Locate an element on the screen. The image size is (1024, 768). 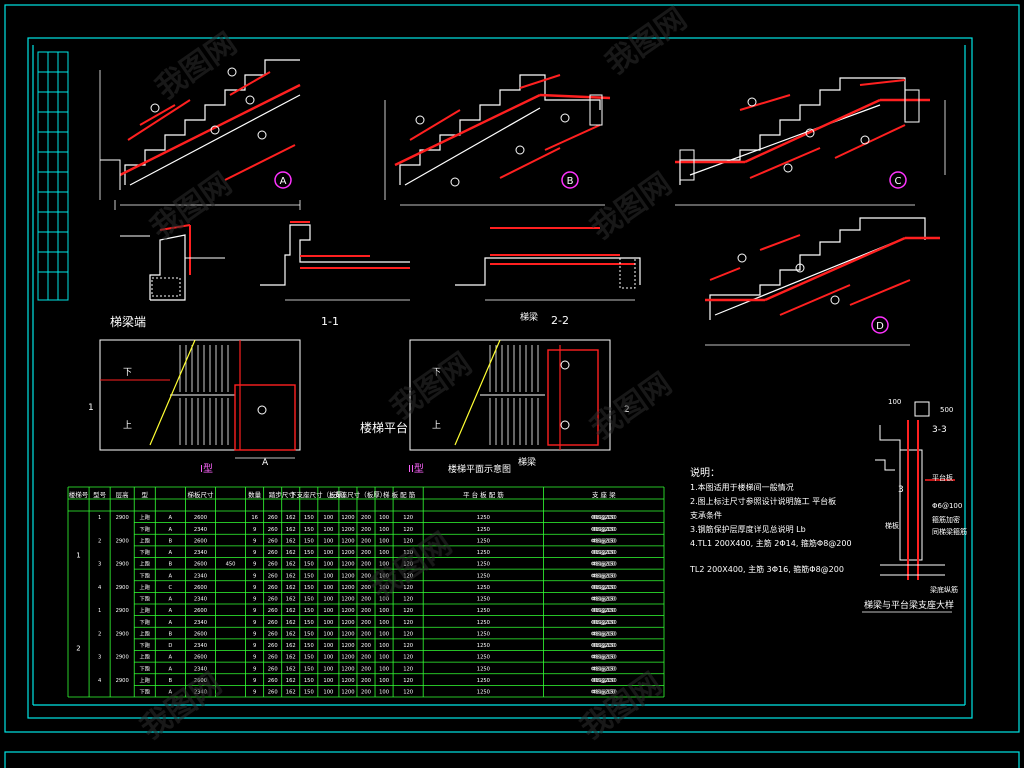
section-3-3-label: 3-3 is located at coordinates (939, 430).